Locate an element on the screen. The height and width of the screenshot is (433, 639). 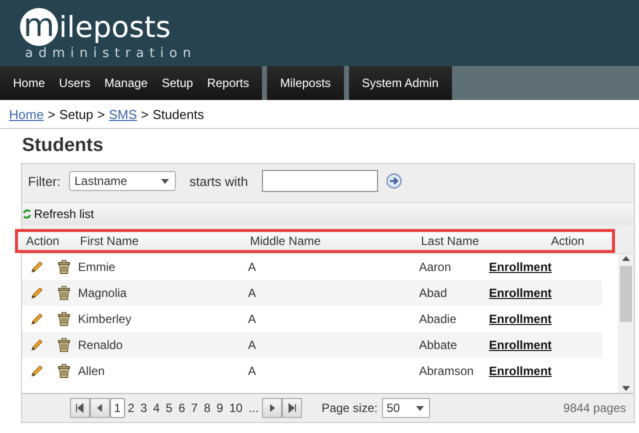
table-cell-text: Emmie is located at coordinates (97, 267).